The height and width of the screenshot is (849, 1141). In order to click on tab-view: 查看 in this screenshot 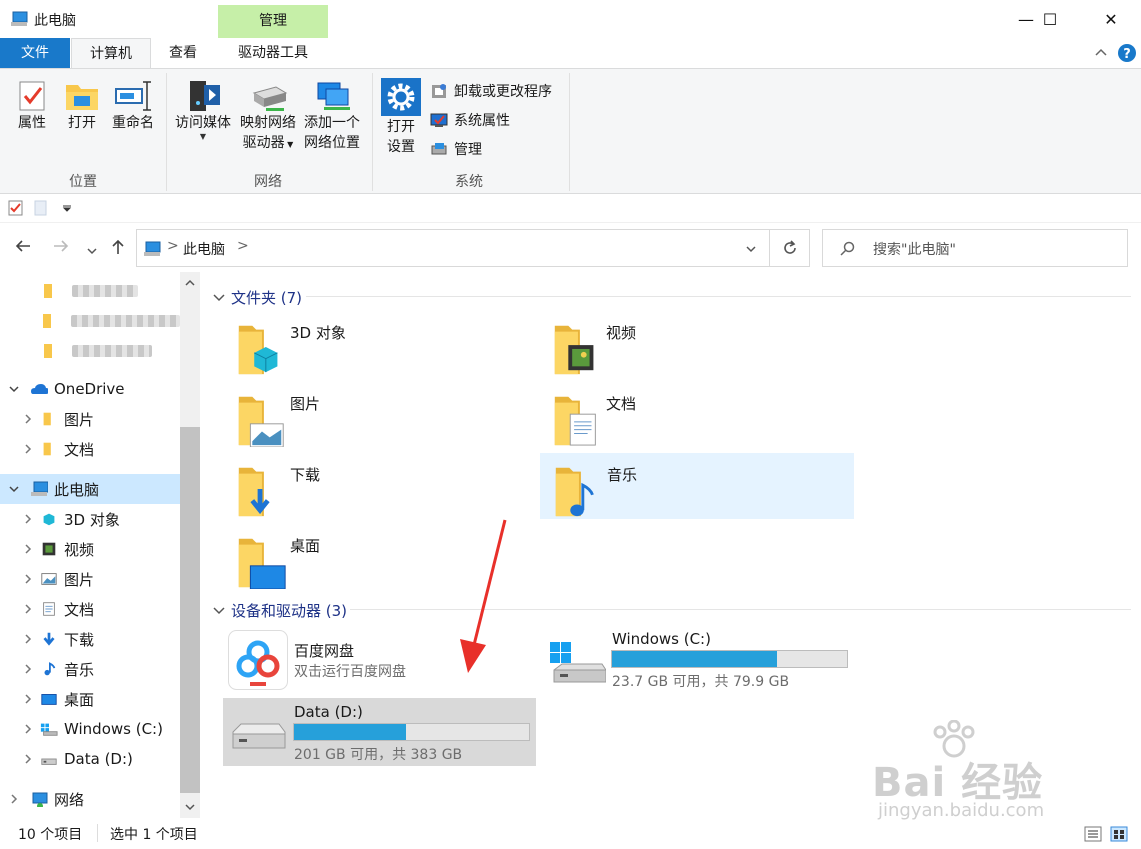, I will do `click(183, 53)`.